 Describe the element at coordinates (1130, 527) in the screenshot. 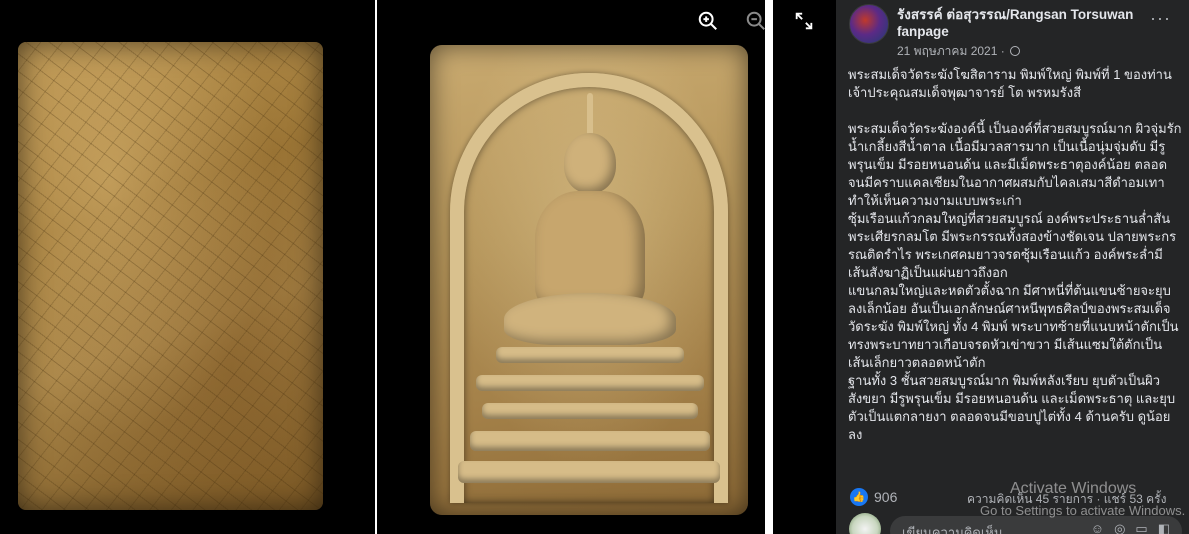

I see `comment-icons: ☺ ◎ ▭ ◧` at that location.